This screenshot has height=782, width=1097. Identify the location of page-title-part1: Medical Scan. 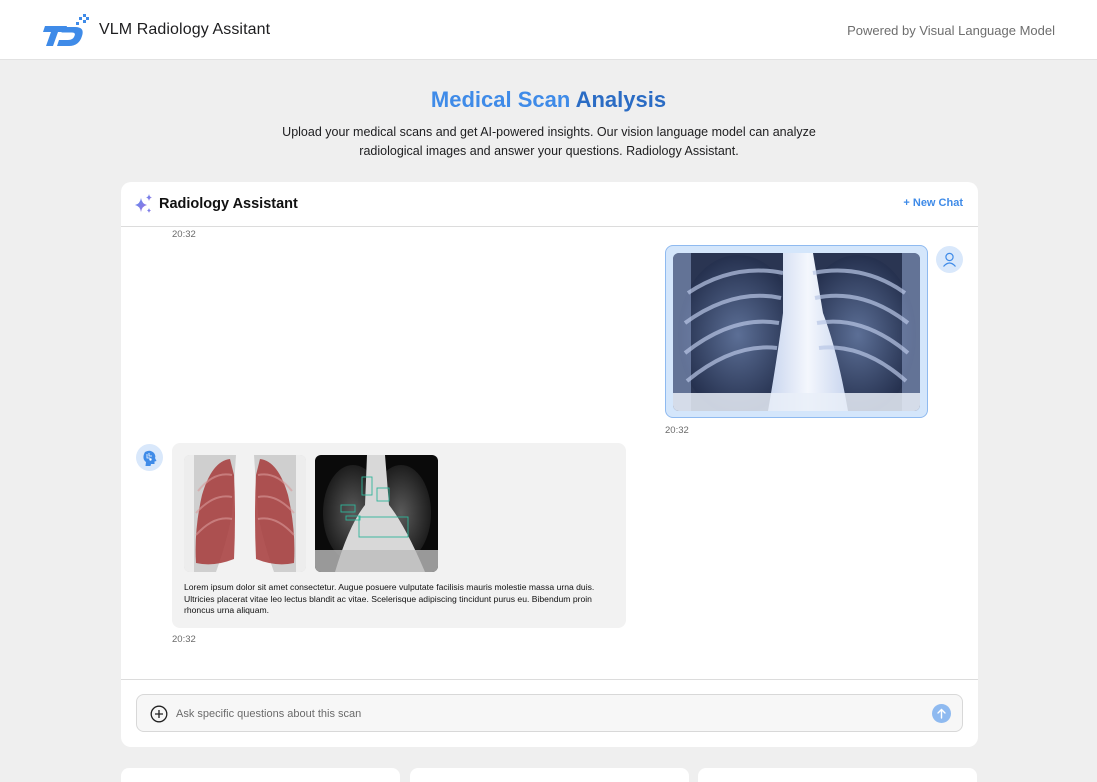
(503, 99).